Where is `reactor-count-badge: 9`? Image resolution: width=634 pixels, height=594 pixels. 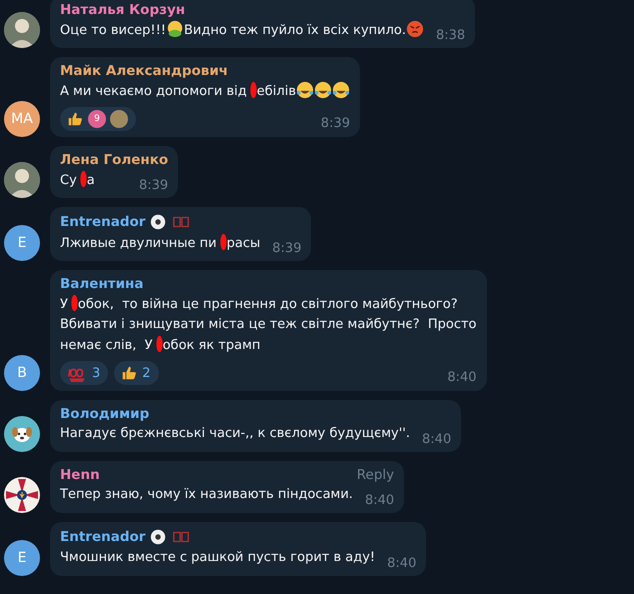
reactor-count-badge: 9 is located at coordinates (97, 119).